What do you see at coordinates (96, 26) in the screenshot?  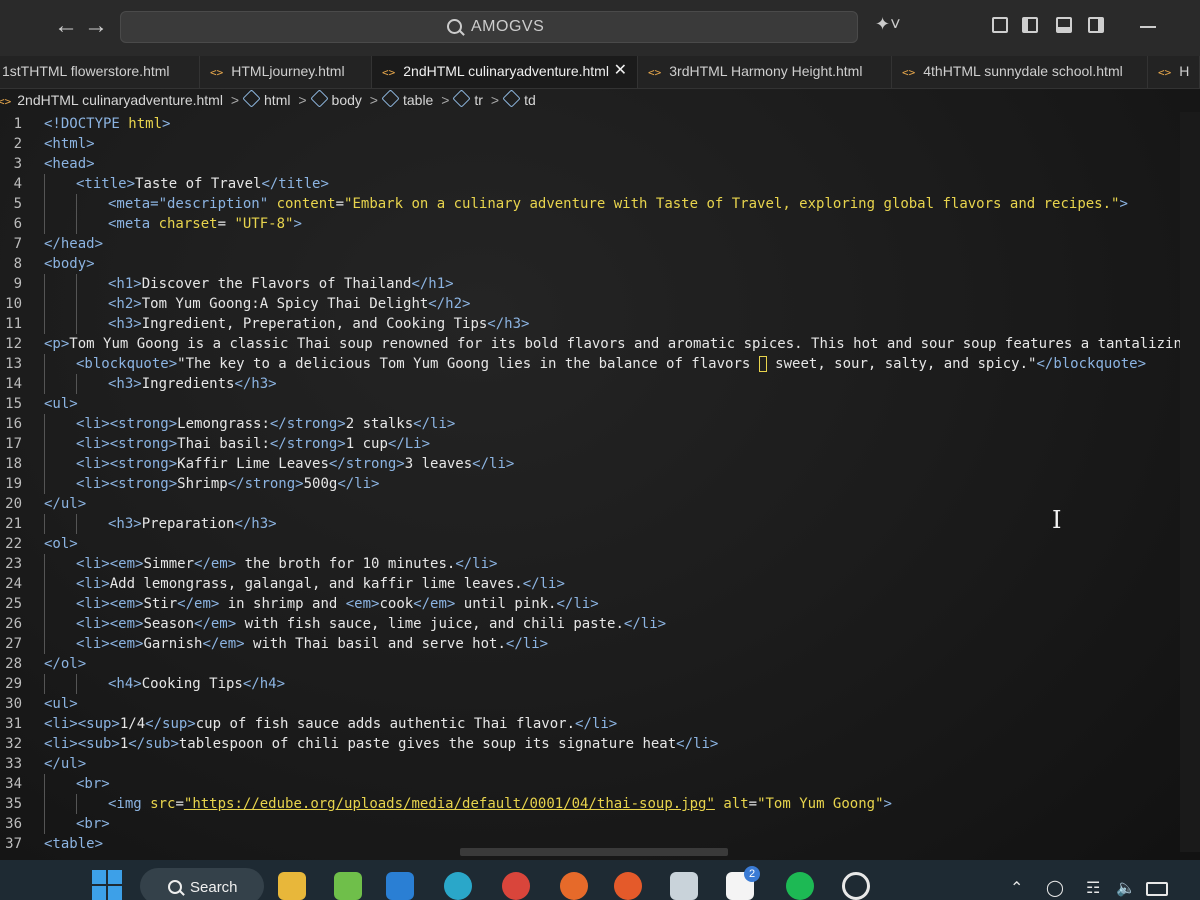 I see `forward-arrow-icon: →` at bounding box center [96, 26].